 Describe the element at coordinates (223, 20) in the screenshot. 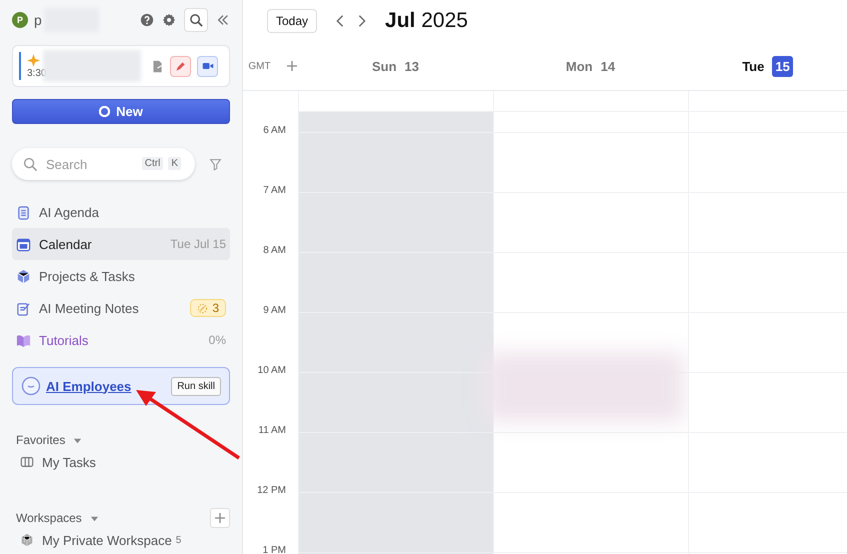

I see `collapse-icon` at that location.